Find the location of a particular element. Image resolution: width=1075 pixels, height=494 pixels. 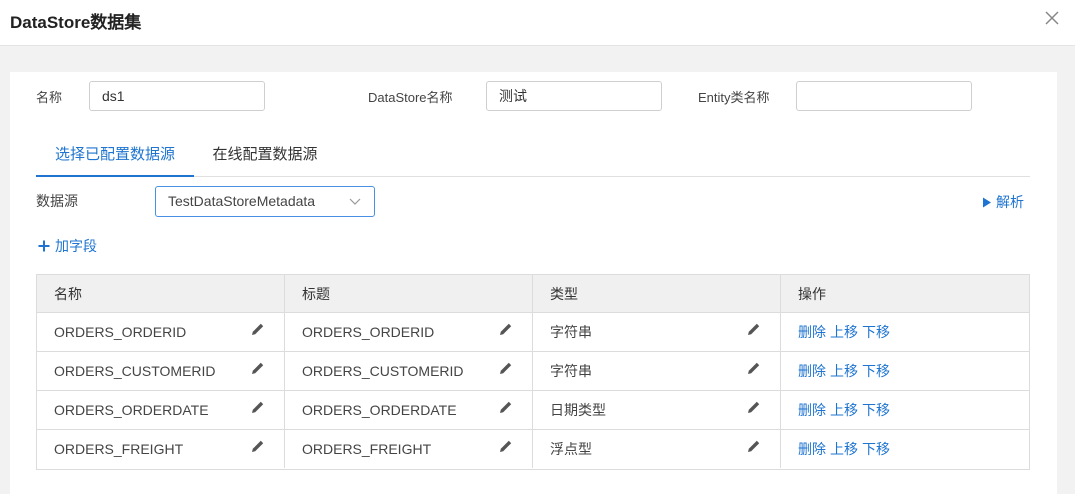

cell-title: ORDERS_ORDERDATE is located at coordinates (409, 410).